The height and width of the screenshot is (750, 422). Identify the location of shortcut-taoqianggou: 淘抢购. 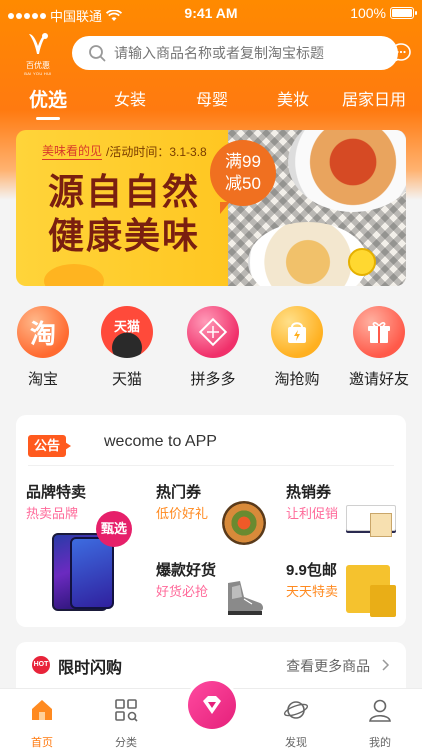
(297, 347).